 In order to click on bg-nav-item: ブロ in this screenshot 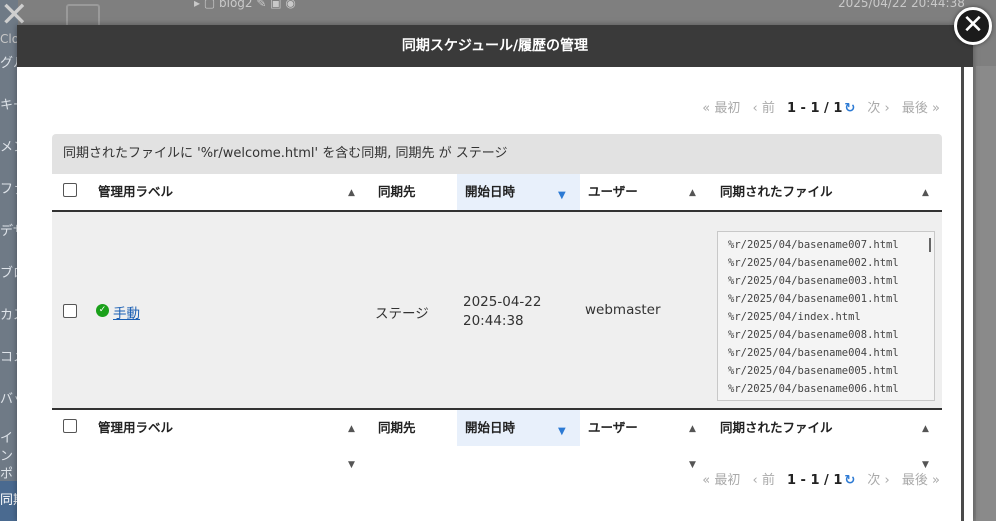, I will do `click(9, 273)`.